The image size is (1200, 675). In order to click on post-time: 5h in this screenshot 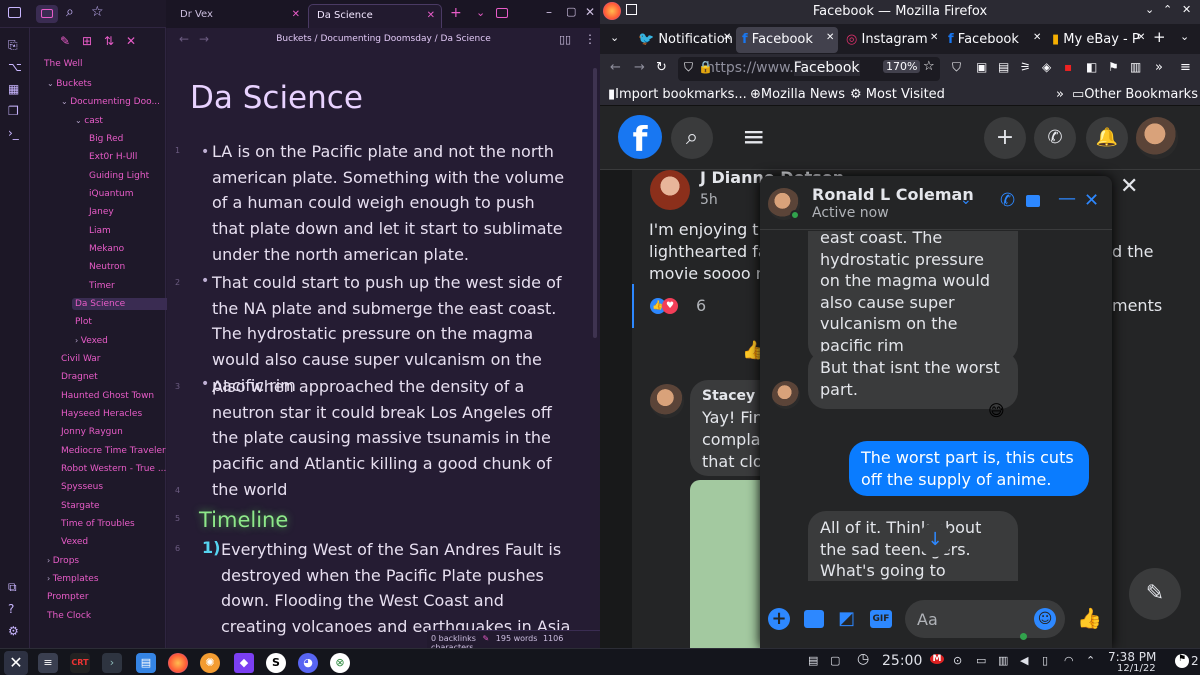, I will do `click(709, 200)`.